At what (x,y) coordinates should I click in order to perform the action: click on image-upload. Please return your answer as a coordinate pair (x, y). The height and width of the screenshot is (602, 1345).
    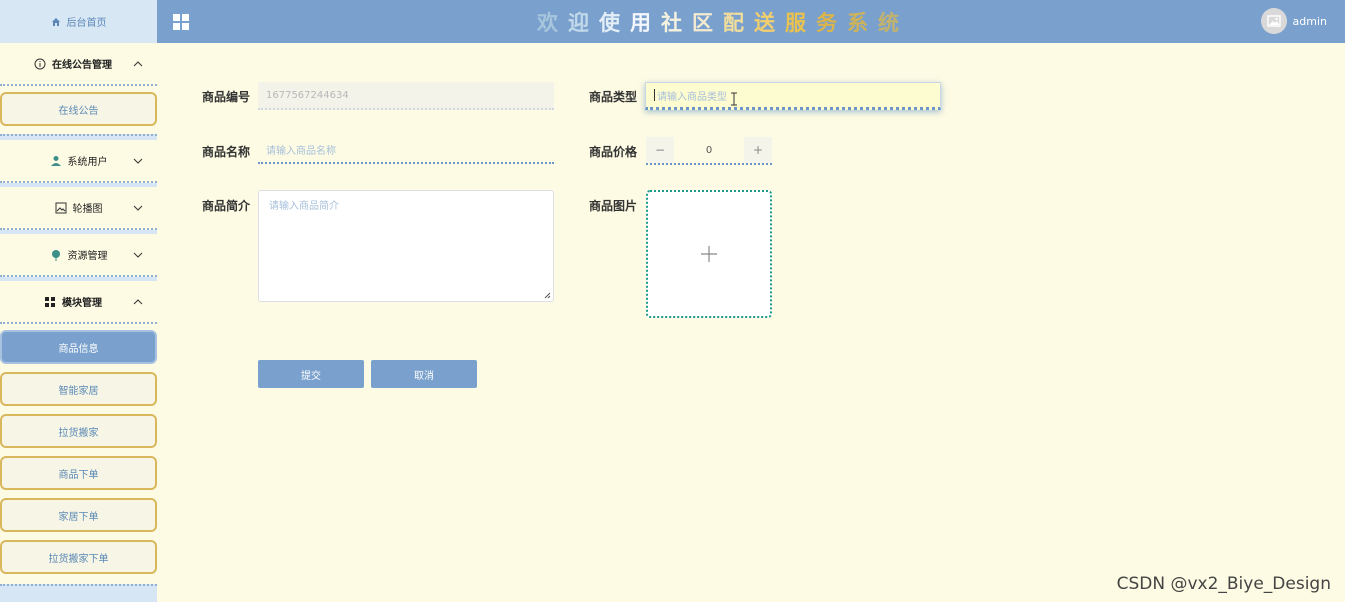
    Looking at the image, I should click on (709, 254).